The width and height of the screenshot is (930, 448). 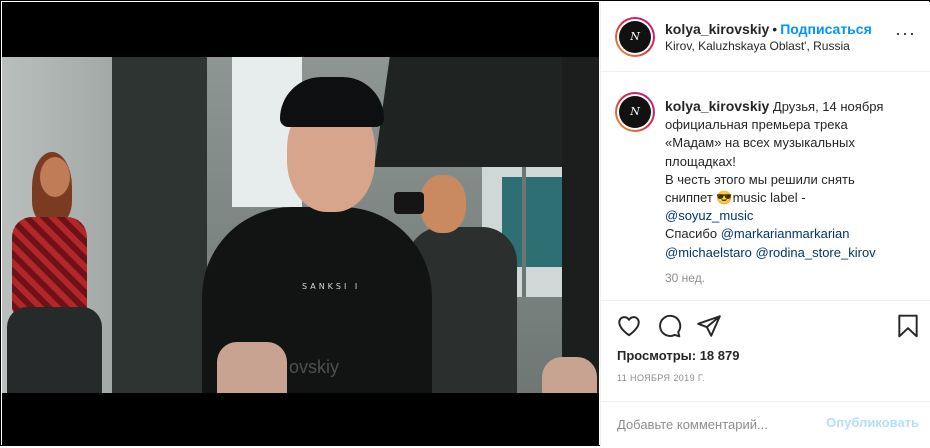 What do you see at coordinates (724, 198) in the screenshot?
I see `sunglasses-emoji-icon: 😎` at bounding box center [724, 198].